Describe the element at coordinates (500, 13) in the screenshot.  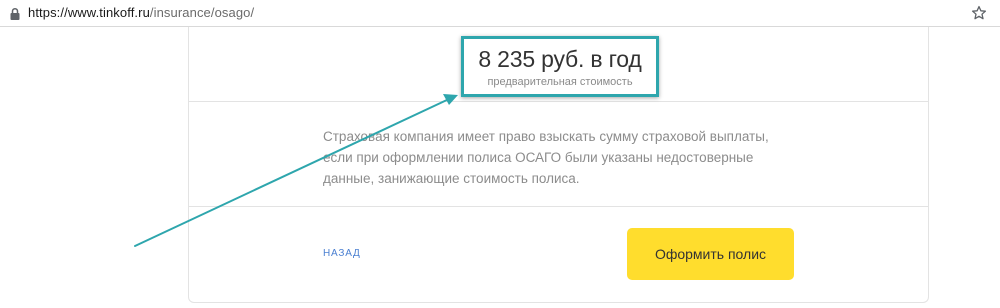
I see `browser-address-bar: https://www.tinkoff.ru/insurance/osago/` at that location.